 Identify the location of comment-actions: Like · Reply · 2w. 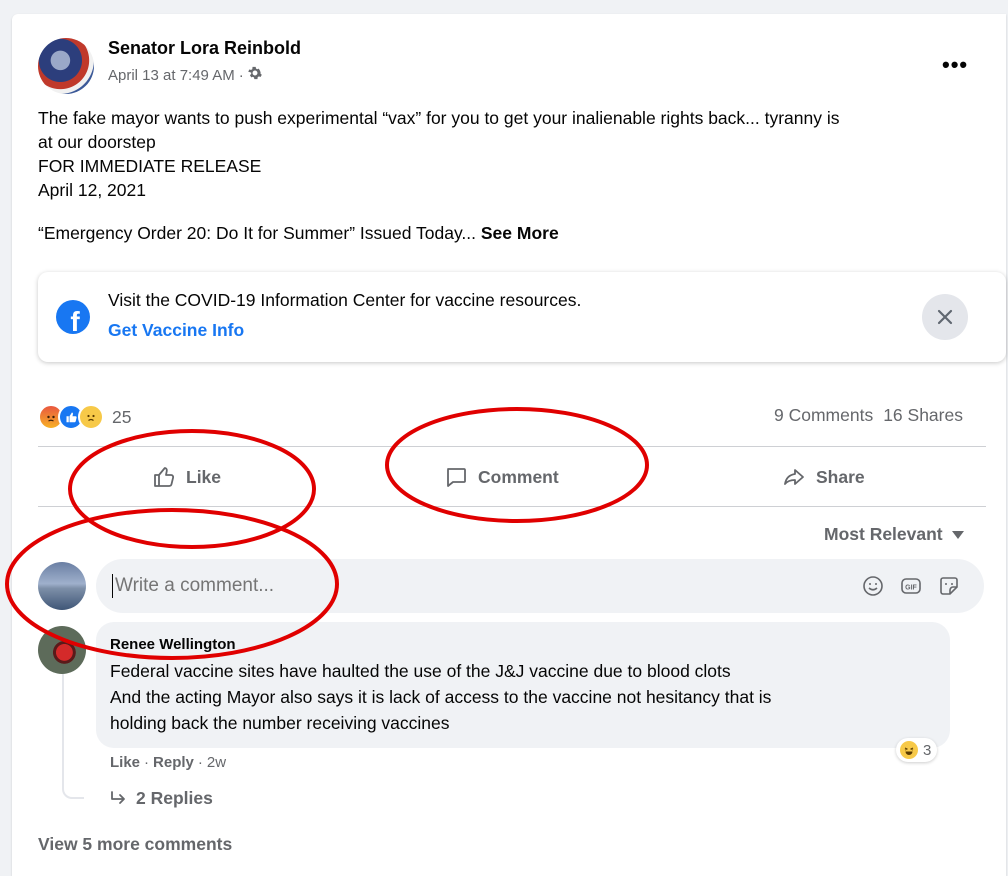
(168, 762).